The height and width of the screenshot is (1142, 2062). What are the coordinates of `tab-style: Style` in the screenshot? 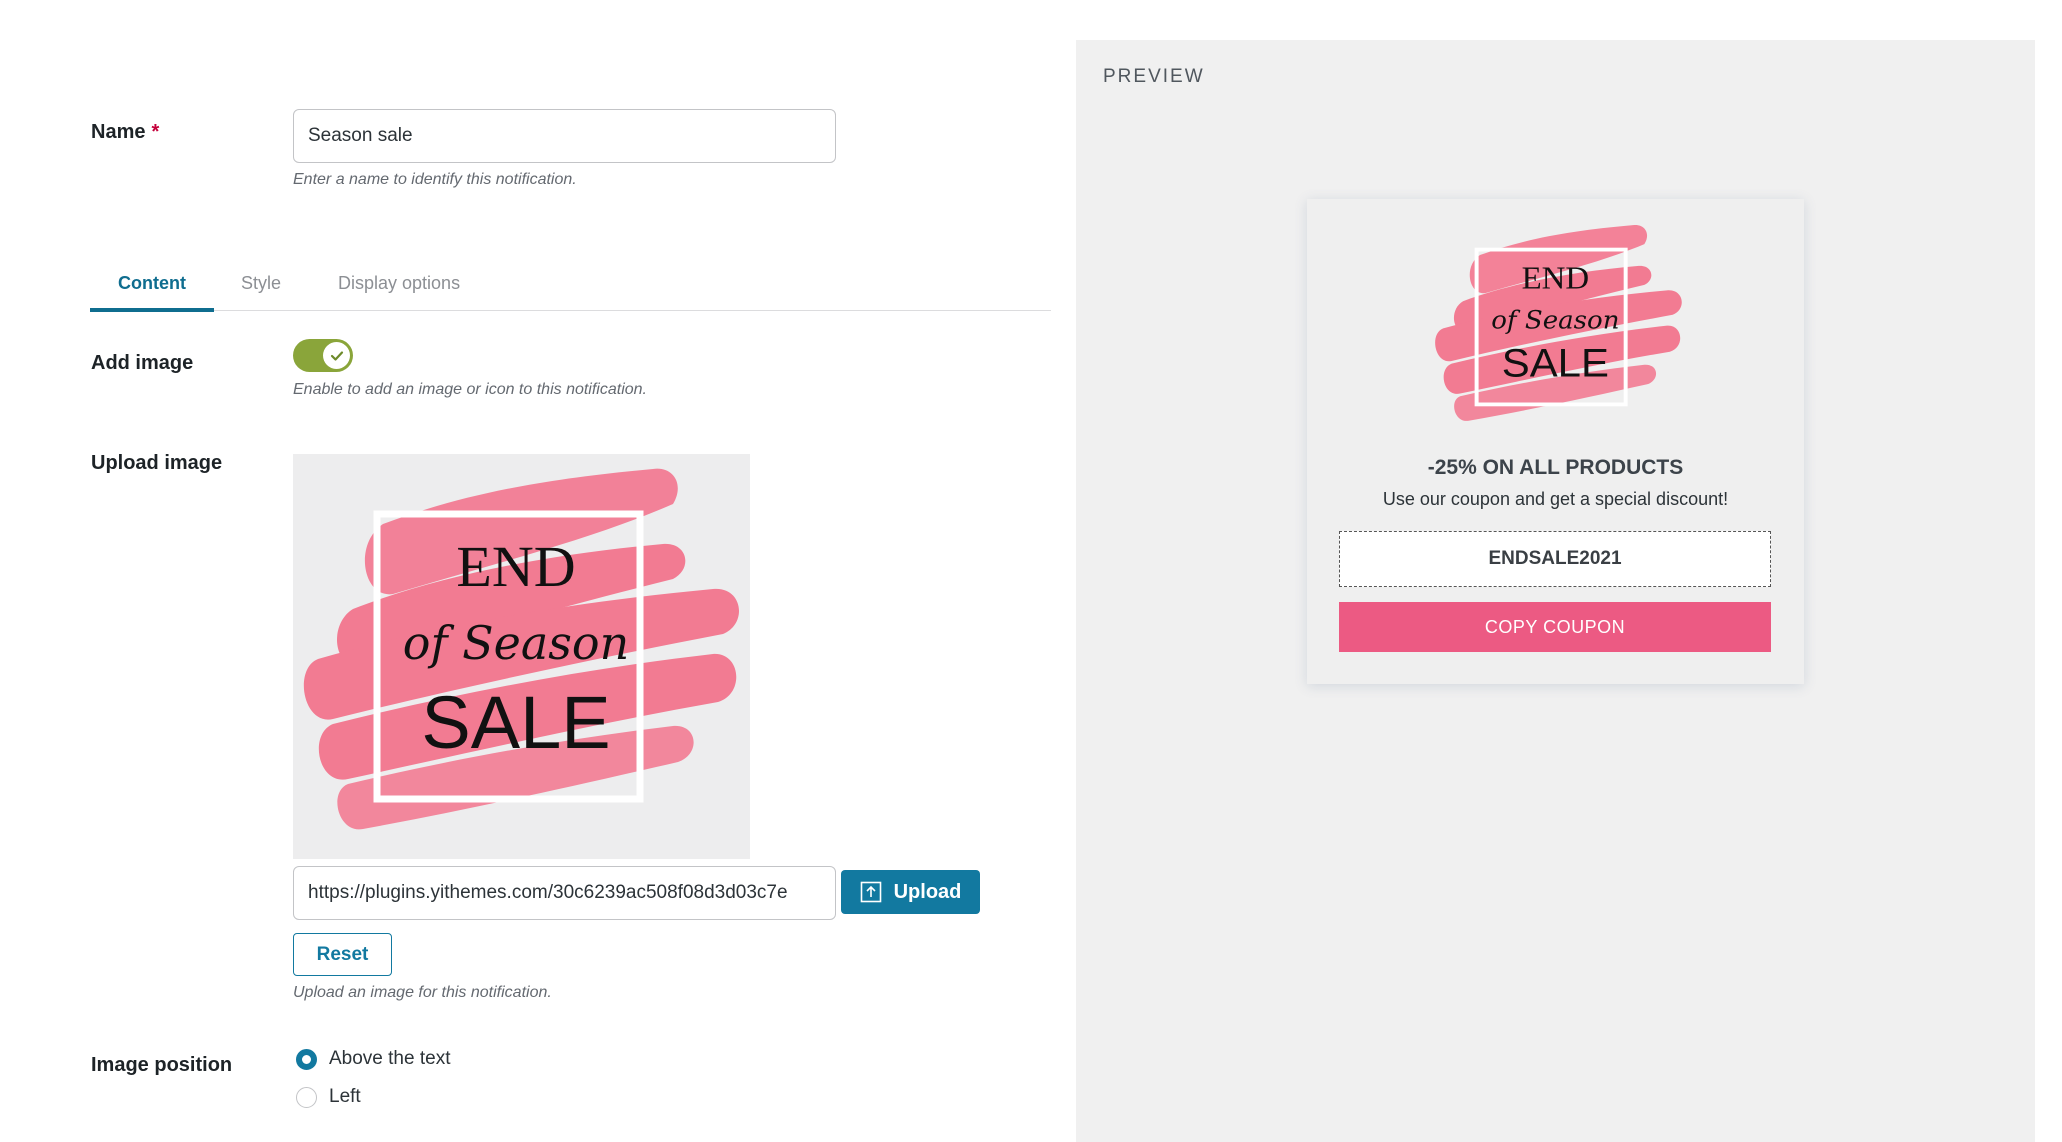 It's located at (261, 283).